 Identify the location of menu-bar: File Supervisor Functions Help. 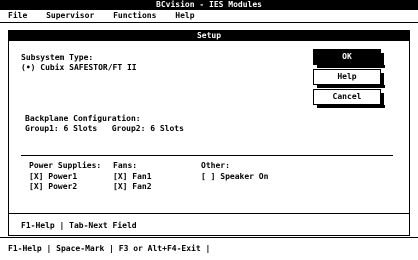
(209, 16).